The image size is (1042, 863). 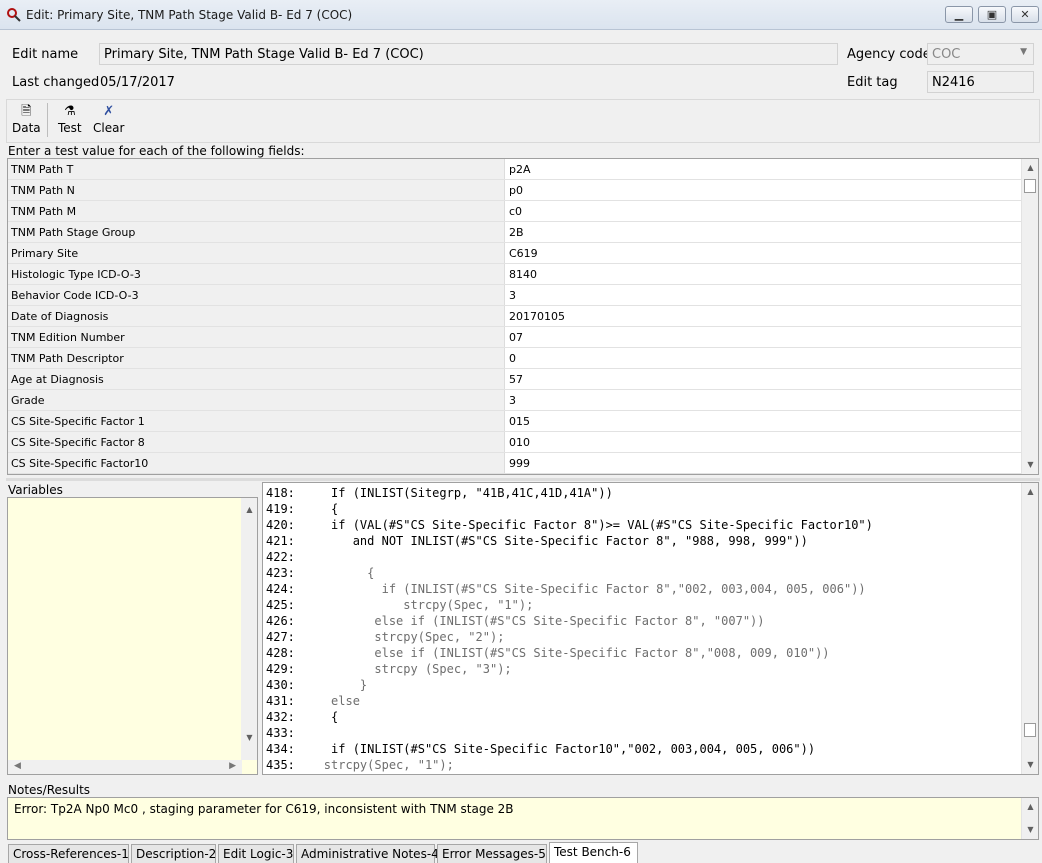 What do you see at coordinates (256, 442) in the screenshot?
I see `field-name: CS Site-Specific Factor 8` at bounding box center [256, 442].